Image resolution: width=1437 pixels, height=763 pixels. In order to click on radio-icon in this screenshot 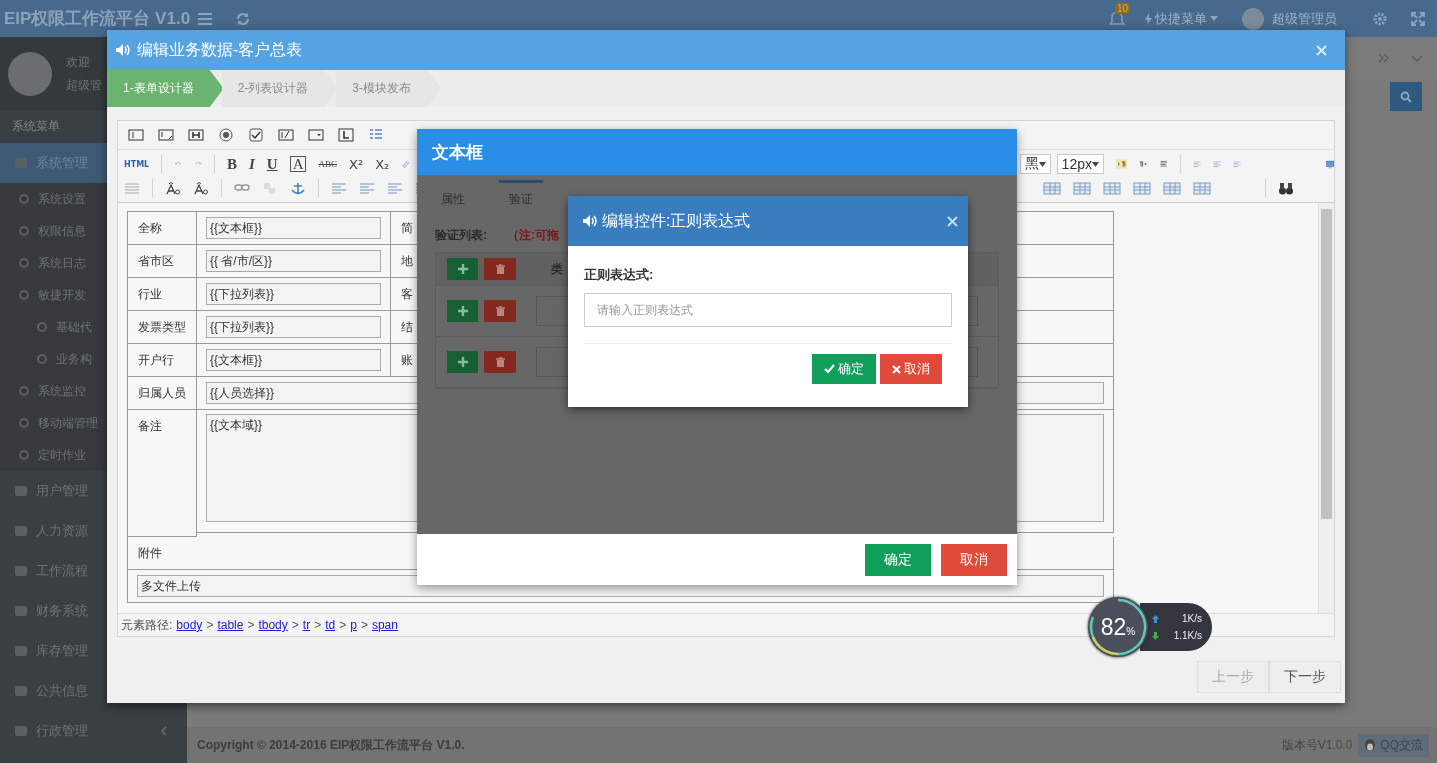, I will do `click(226, 135)`.